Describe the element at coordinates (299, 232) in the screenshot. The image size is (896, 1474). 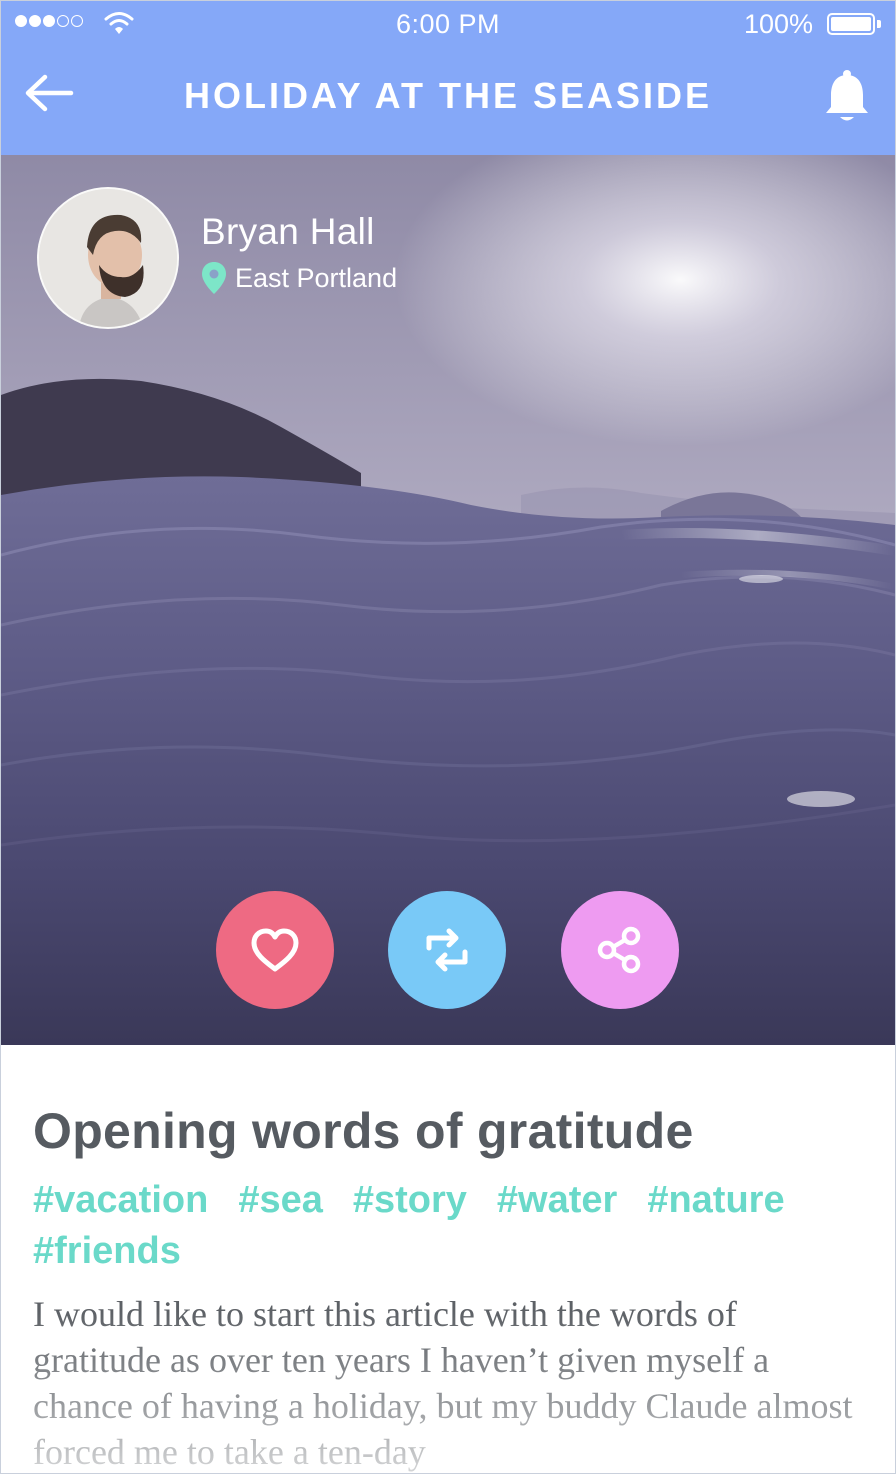
I see `author-name: Bryan Hall` at that location.